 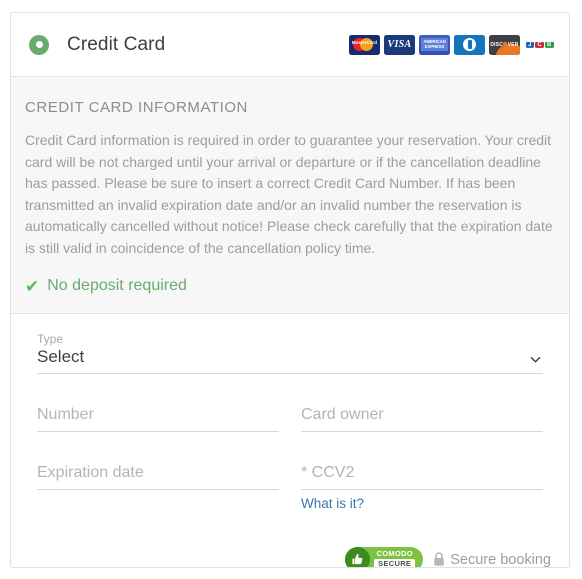 What do you see at coordinates (422, 476) in the screenshot?
I see `ccv2-input: * CCV2` at bounding box center [422, 476].